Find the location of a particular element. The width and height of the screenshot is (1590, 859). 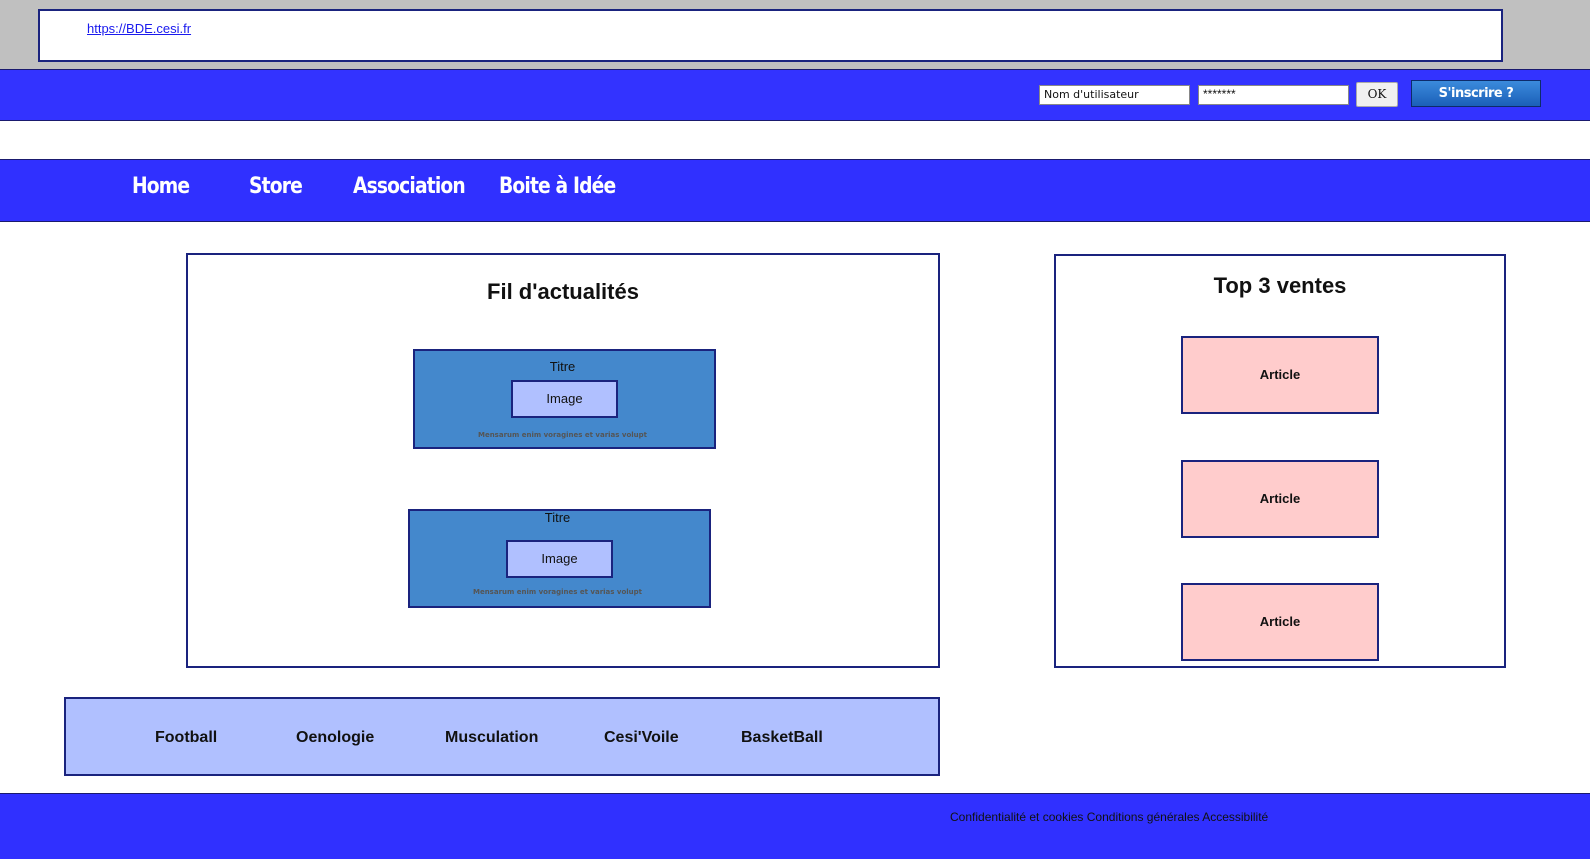

club-link-oenologie: Oenologie is located at coordinates (335, 738).